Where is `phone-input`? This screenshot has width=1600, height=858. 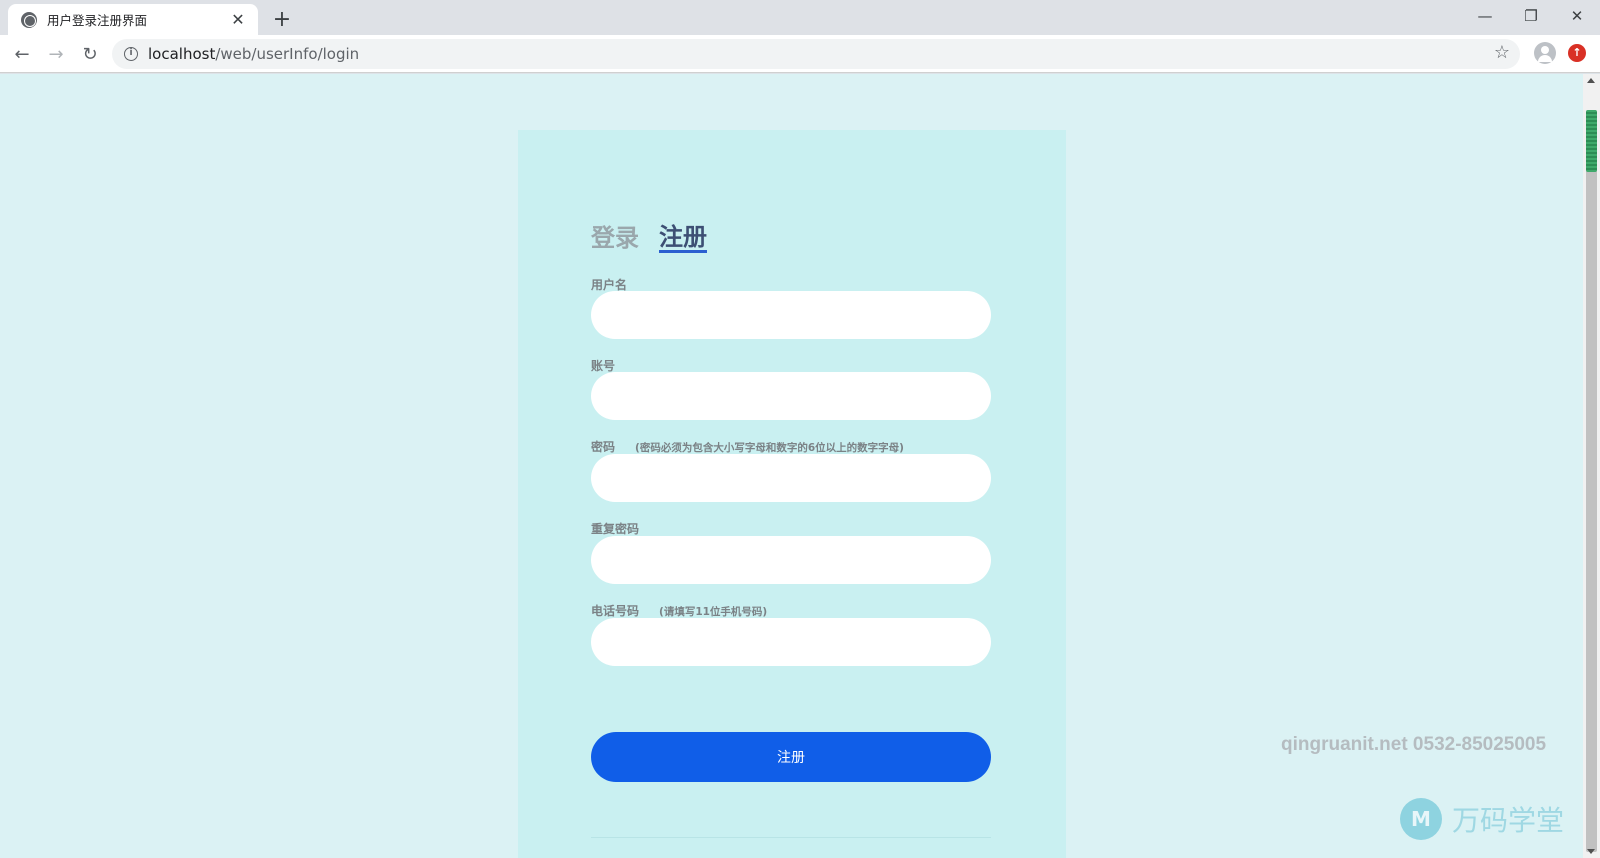 phone-input is located at coordinates (791, 642).